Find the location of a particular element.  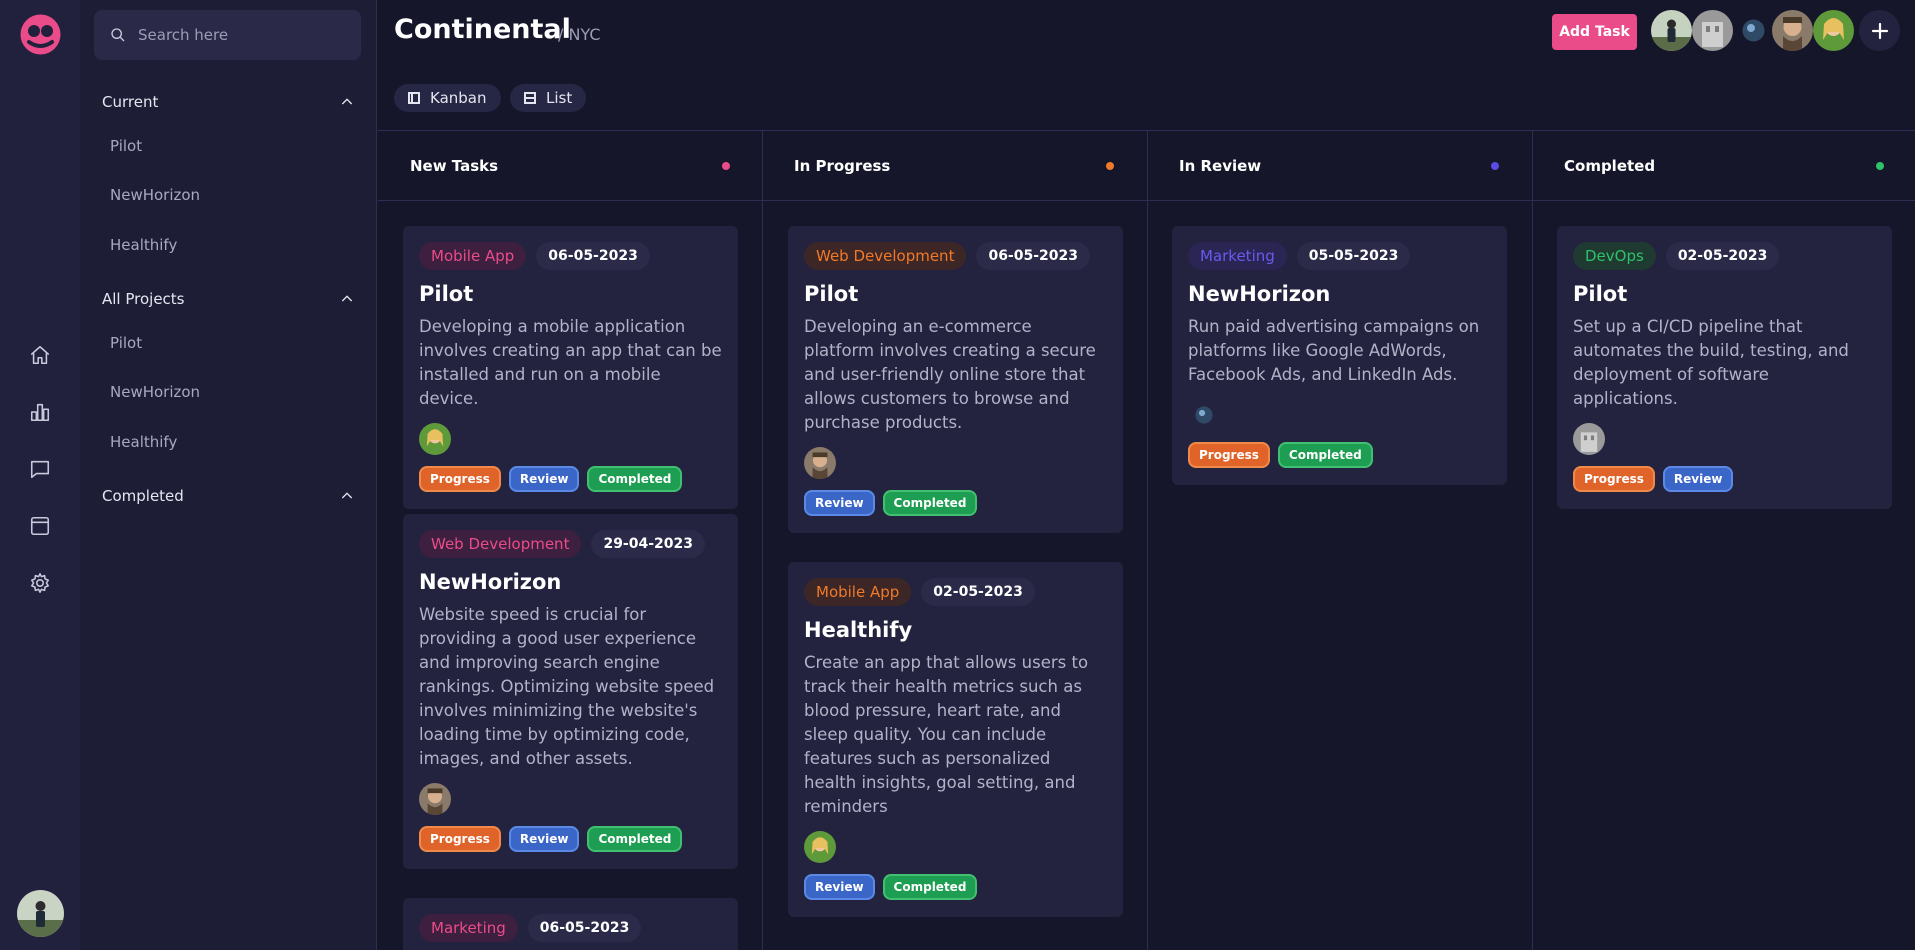

home-icon is located at coordinates (40, 355).